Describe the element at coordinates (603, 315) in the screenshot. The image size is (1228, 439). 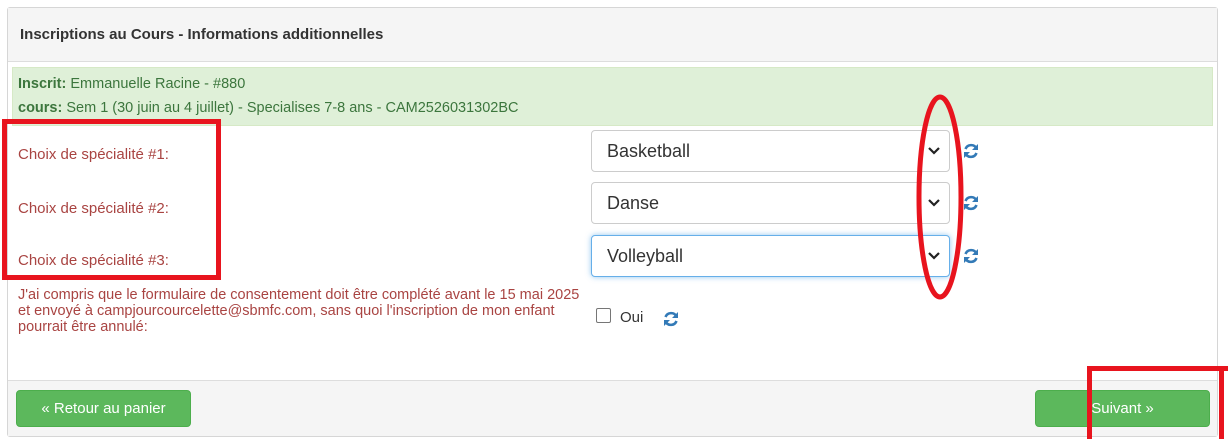
I see `consent-checkbox` at that location.